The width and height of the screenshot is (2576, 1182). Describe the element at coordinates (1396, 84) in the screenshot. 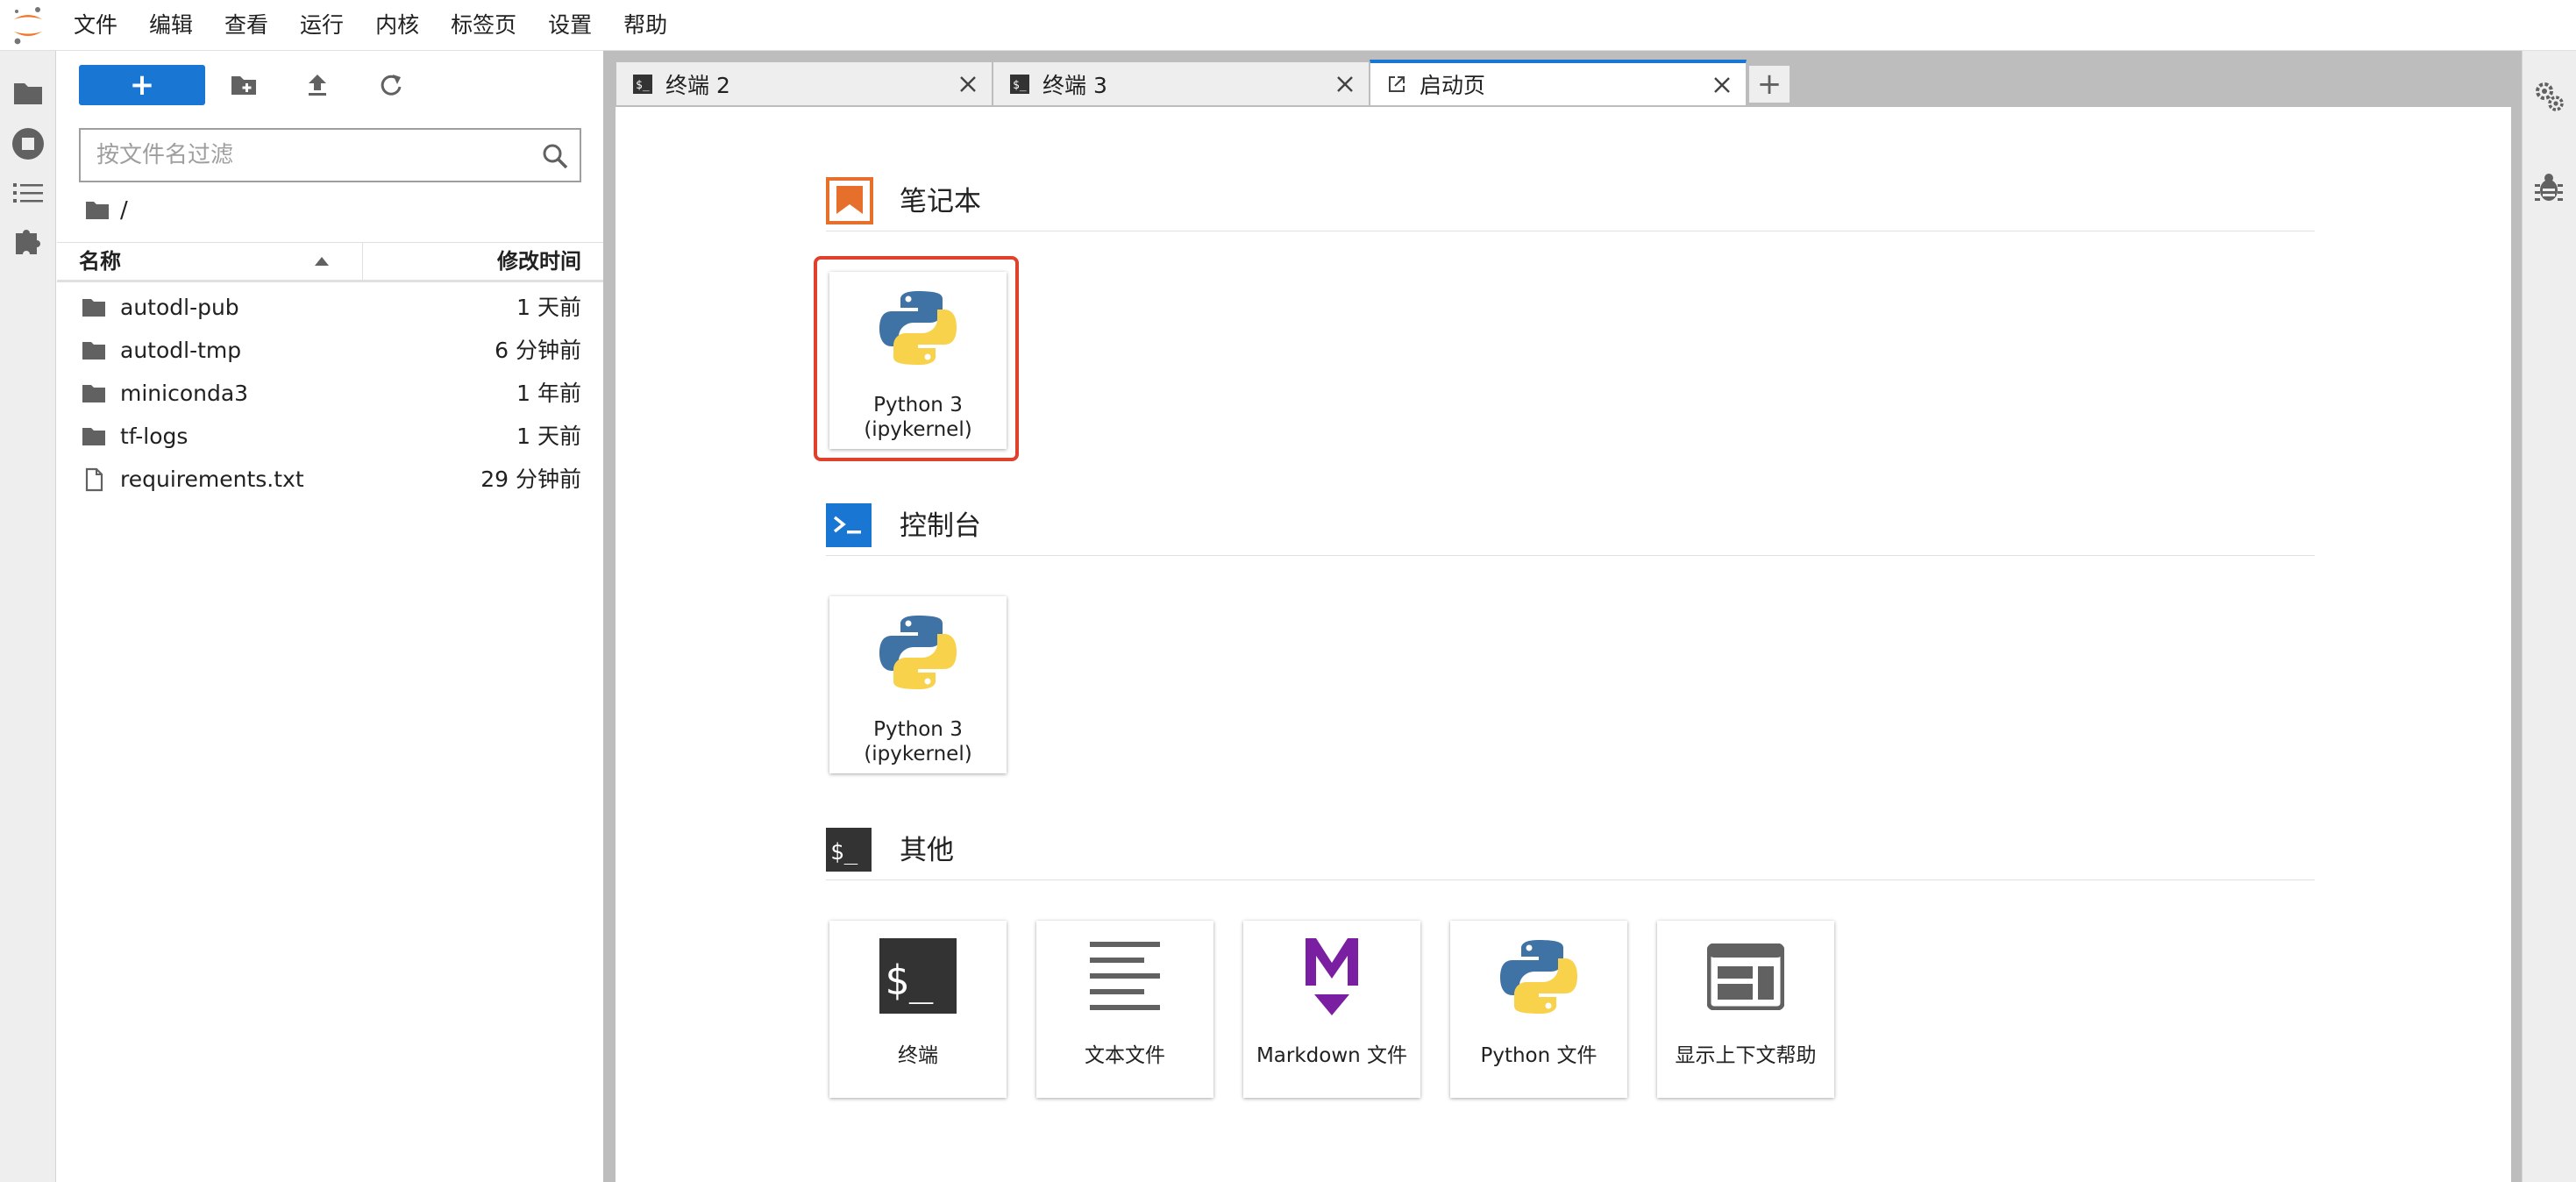

I see `launcher-icon` at that location.